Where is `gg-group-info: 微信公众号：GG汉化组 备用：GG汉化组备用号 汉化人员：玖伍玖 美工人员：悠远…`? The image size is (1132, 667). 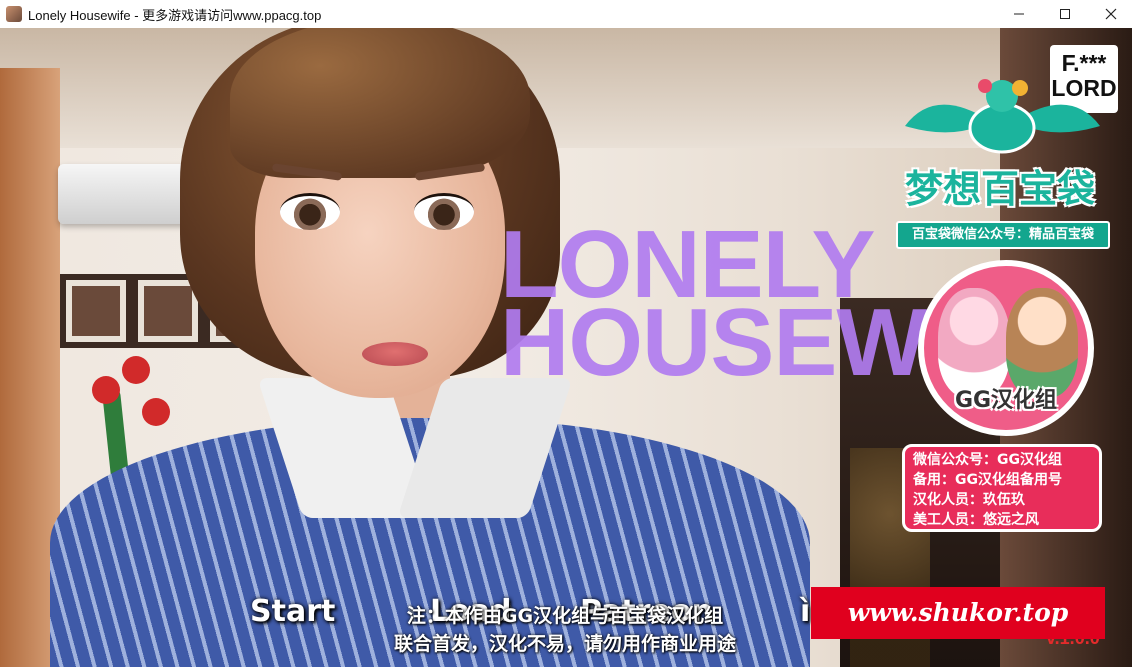
gg-group-info: 微信公众号：GG汉化组 备用：GG汉化组备用号 汉化人员：玖伍玖 美工人员：悠远… is located at coordinates (1002, 488).